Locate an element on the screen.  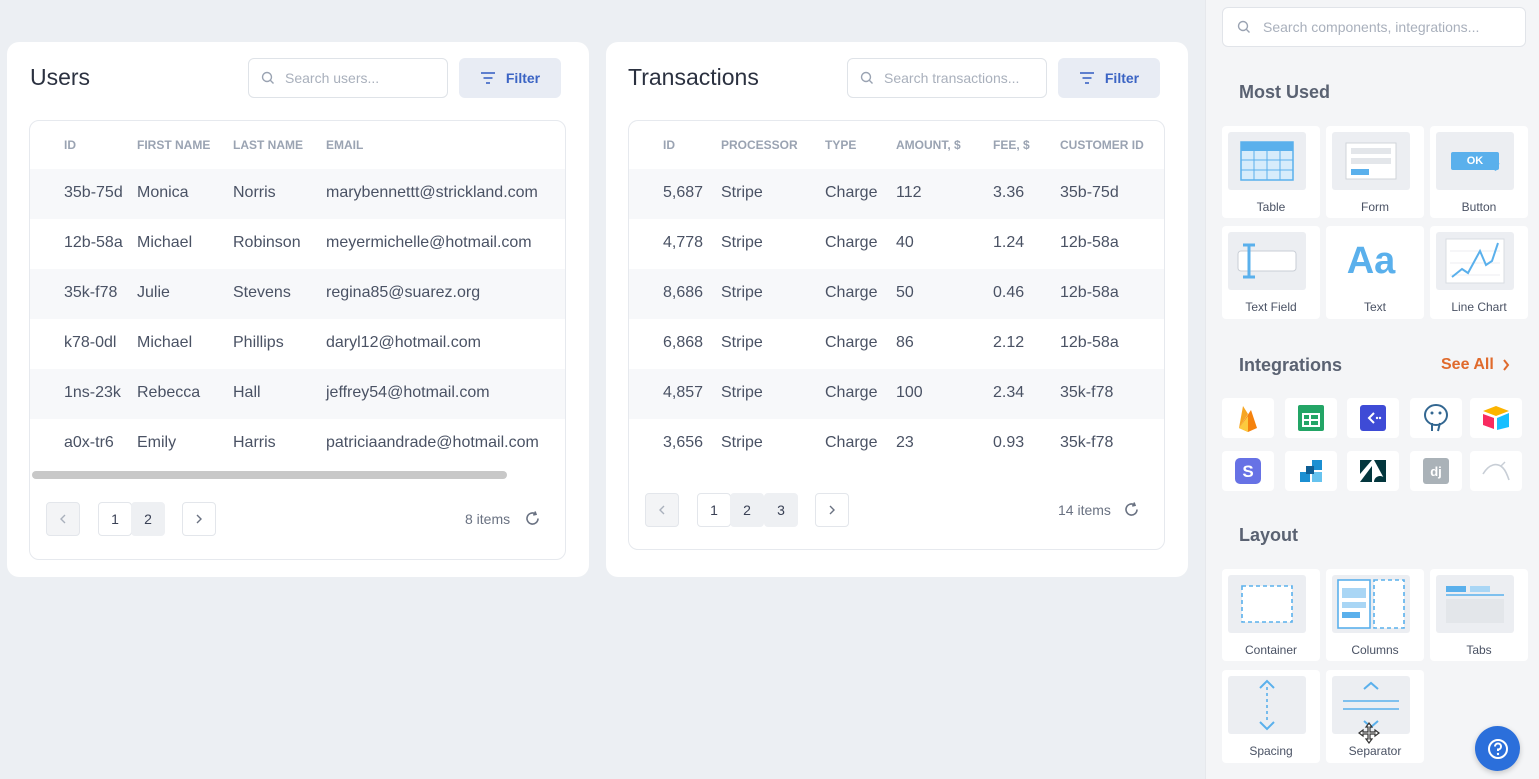
table-row: 5,687 Stripe Charge 112 3.36 35b-75d is located at coordinates (896, 194).